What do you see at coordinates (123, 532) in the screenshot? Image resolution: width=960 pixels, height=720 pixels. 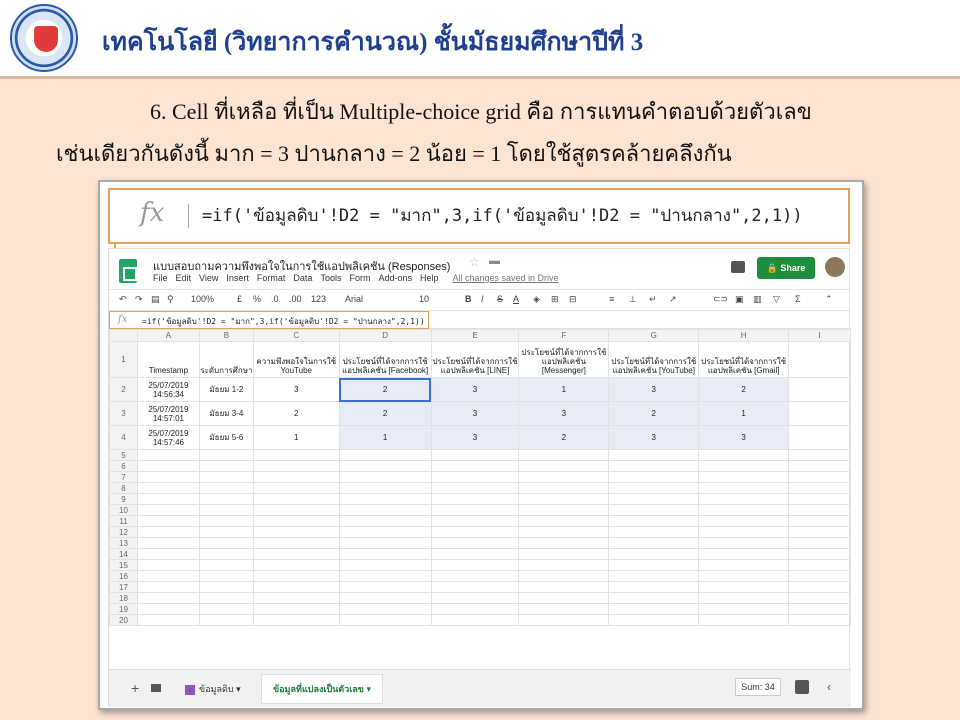 I see `row-header: 12` at bounding box center [123, 532].